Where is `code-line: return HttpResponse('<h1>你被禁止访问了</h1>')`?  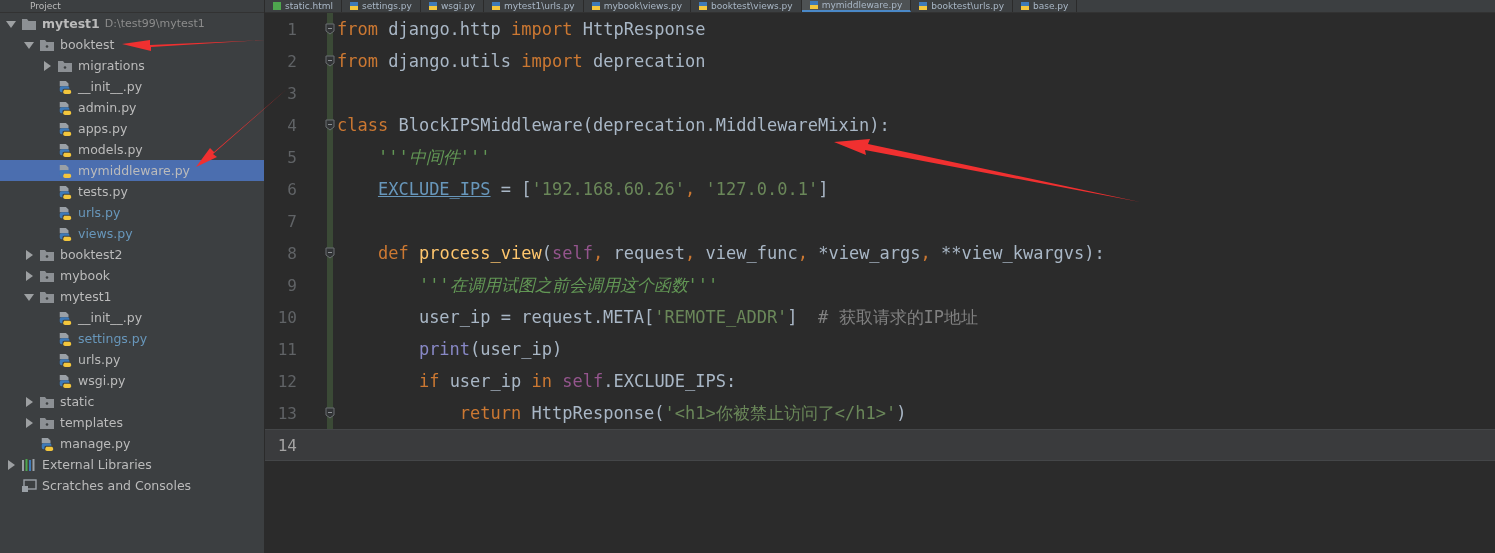 code-line: return HttpResponse('<h1>你被禁止访问了</h1>') is located at coordinates (682, 413).